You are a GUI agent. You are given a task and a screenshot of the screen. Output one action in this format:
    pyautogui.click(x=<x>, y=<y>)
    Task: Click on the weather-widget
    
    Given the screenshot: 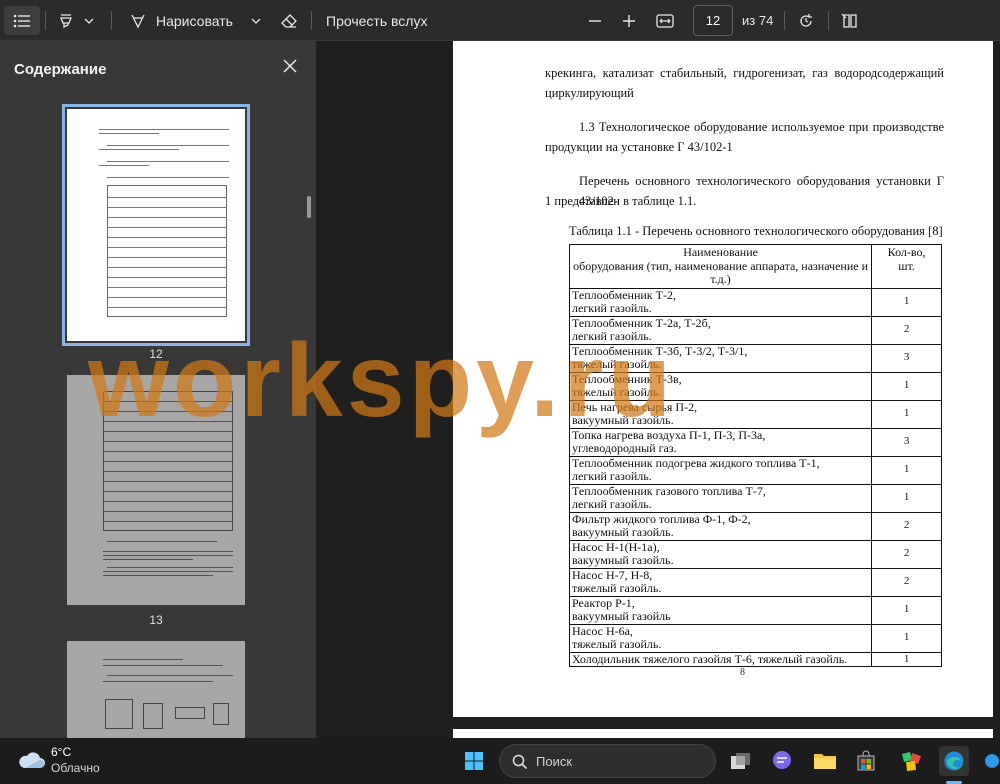 What is the action you would take?
    pyautogui.click(x=31, y=761)
    